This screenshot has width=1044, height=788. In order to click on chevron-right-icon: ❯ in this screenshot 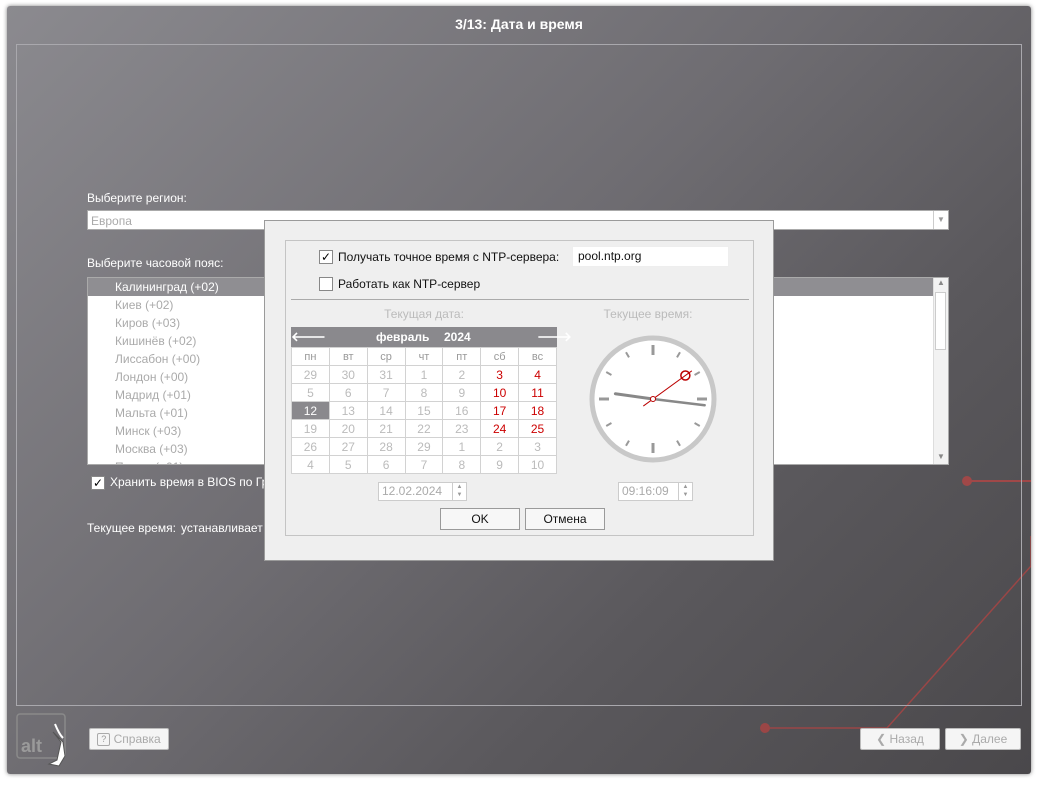, I will do `click(963, 739)`.